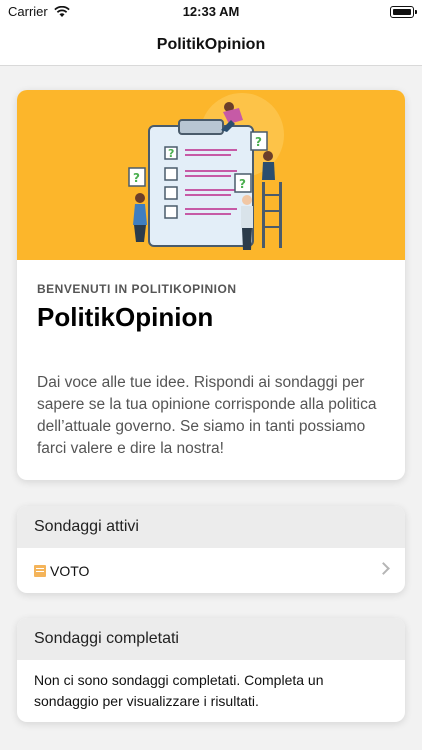  Describe the element at coordinates (211, 570) in the screenshot. I see `survey-row-voto: VOTO` at that location.